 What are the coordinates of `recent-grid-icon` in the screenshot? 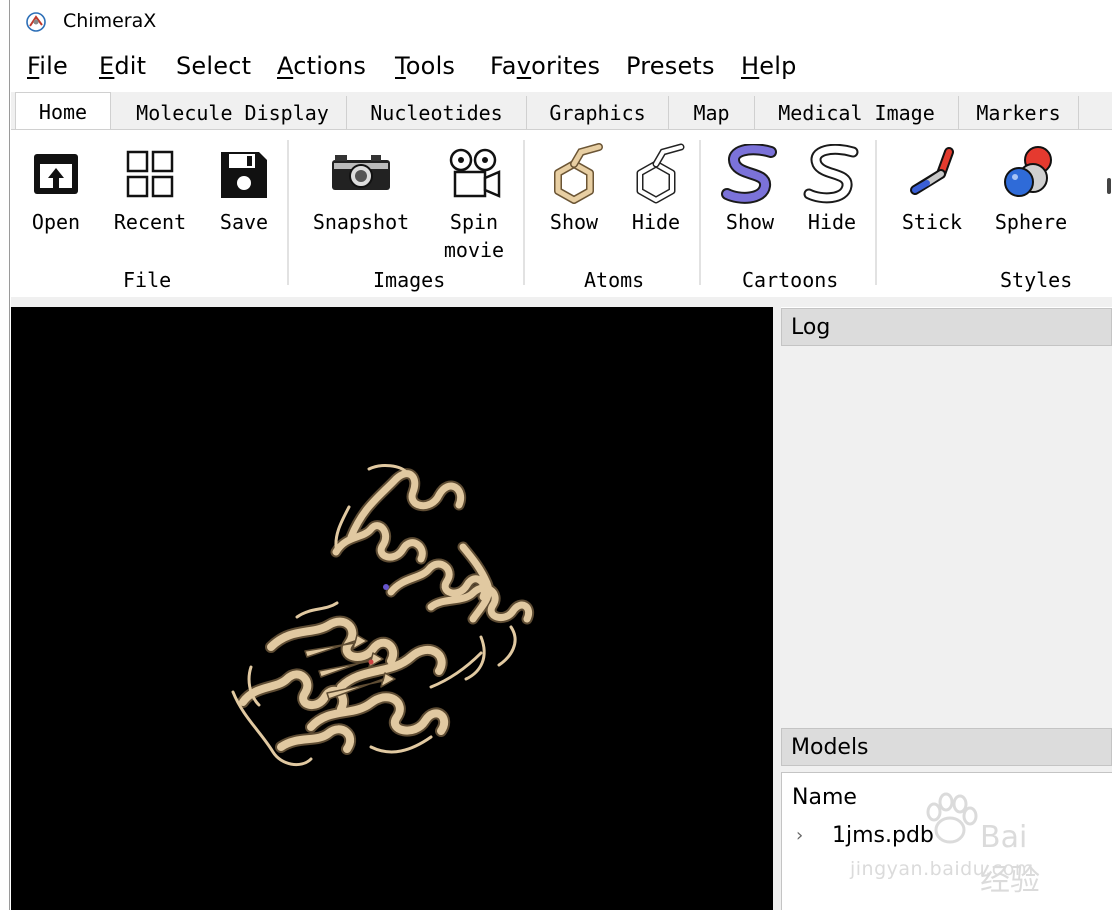 It's located at (150, 174).